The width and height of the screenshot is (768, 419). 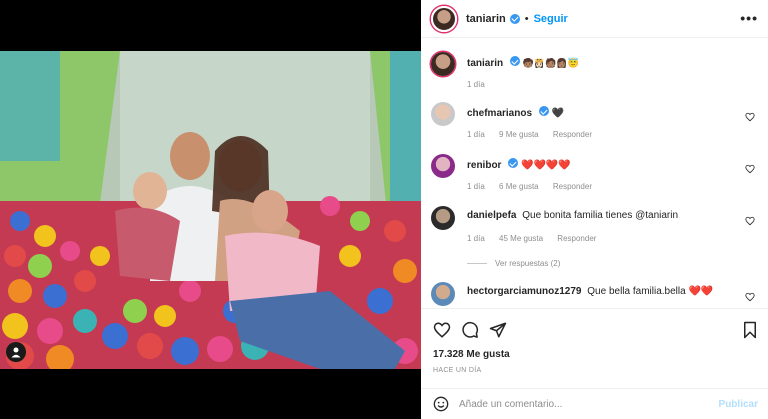 I want to click on comment-likes-link: 9 Me gusta, so click(x=519, y=134).